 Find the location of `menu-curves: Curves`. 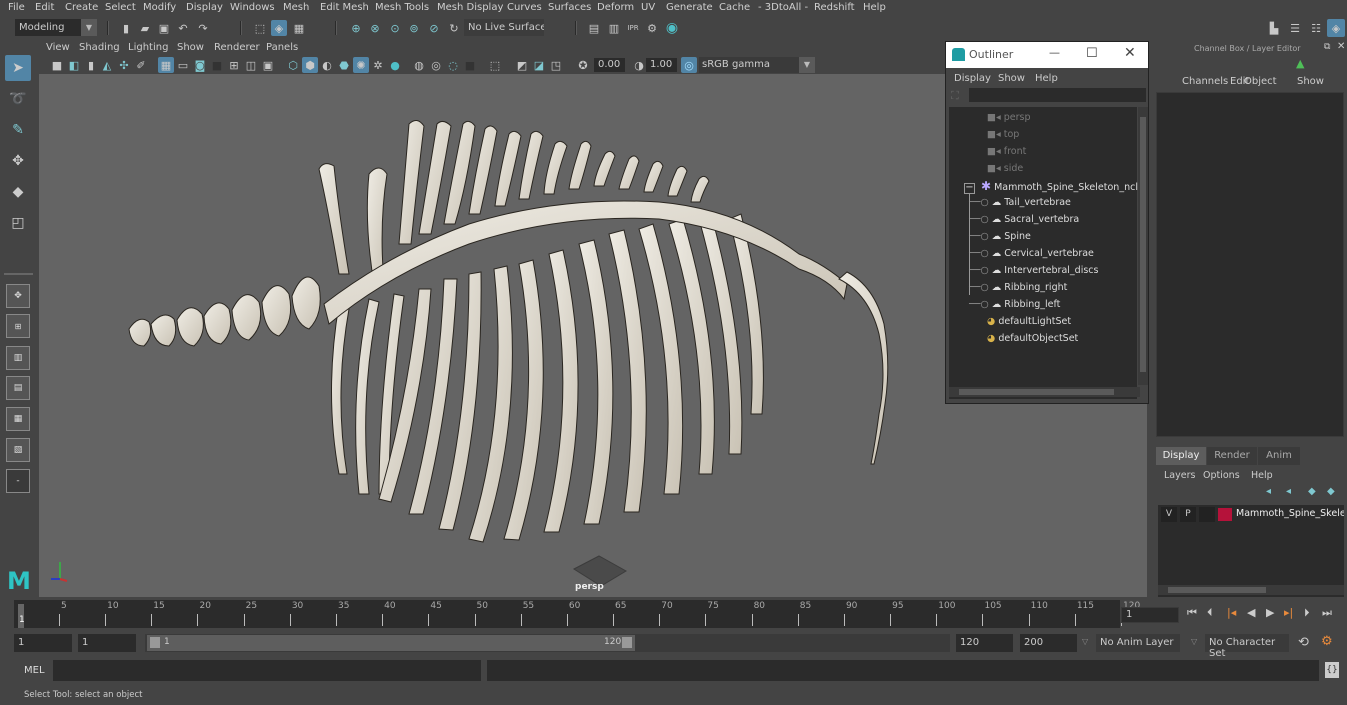

menu-curves: Curves is located at coordinates (524, 7).